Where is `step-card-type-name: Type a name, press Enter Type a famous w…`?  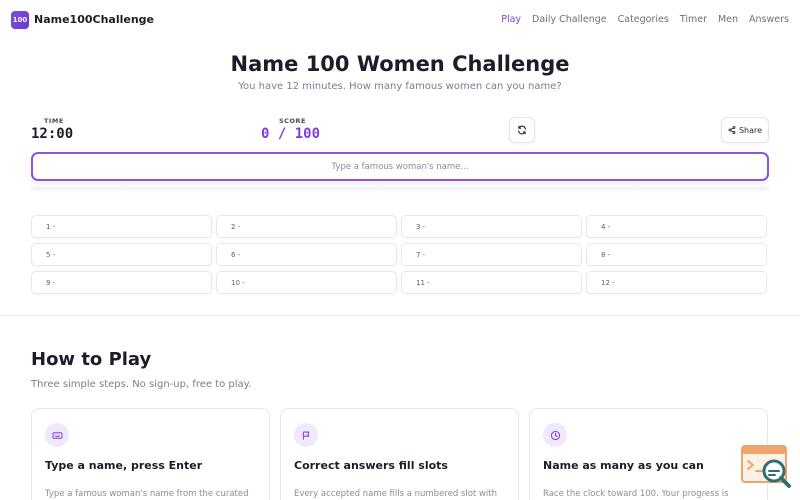 step-card-type-name: Type a name, press Enter Type a famous w… is located at coordinates (150, 454).